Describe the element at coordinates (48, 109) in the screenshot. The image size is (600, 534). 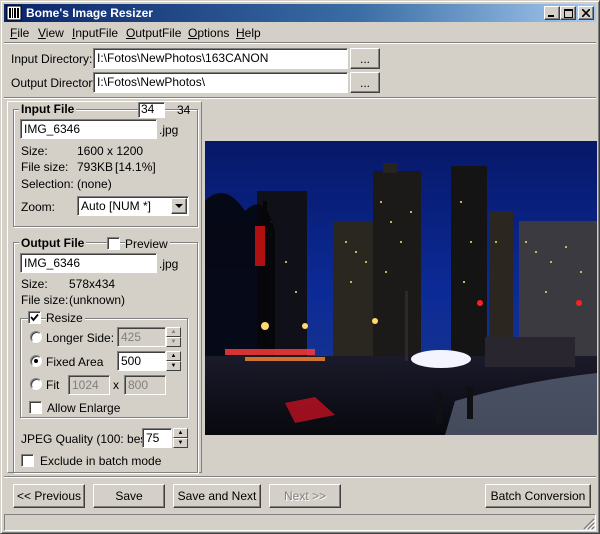
I see `input-file-group-title: Input File` at that location.